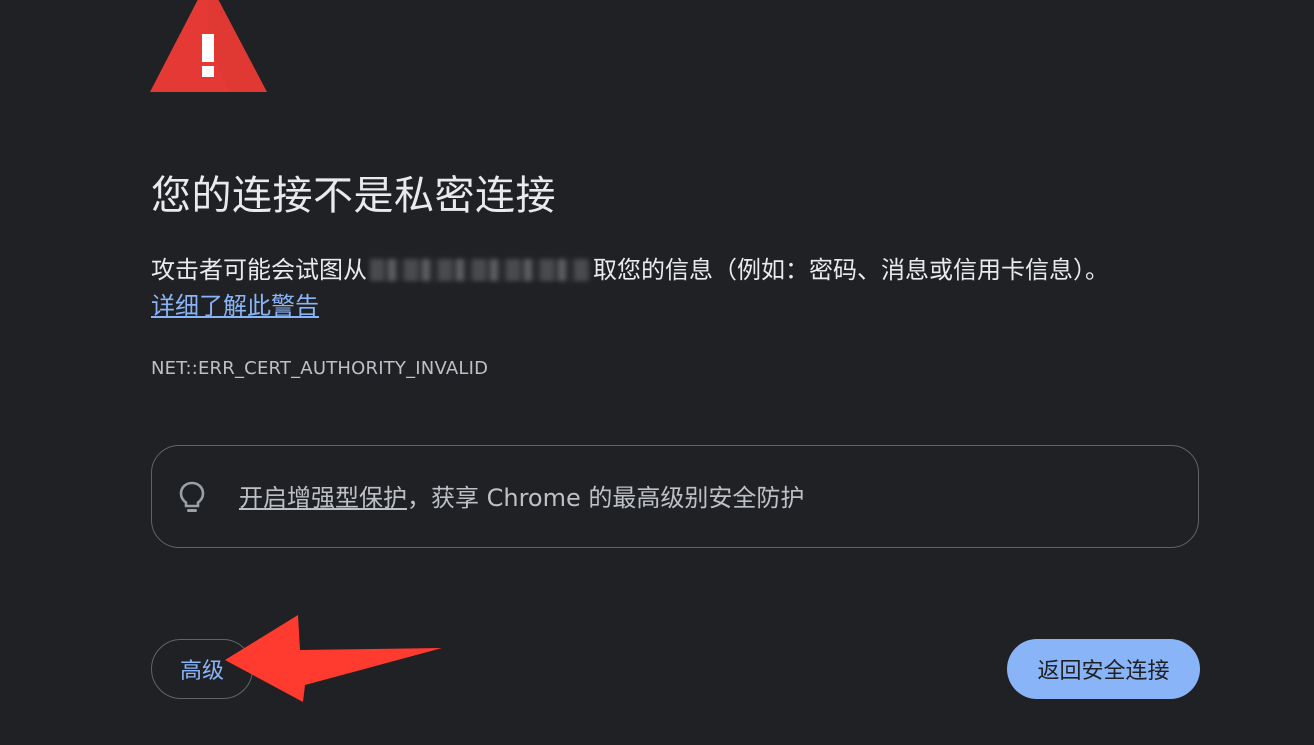  Describe the element at coordinates (333, 658) in the screenshot. I see `red-arrow-icon` at that location.